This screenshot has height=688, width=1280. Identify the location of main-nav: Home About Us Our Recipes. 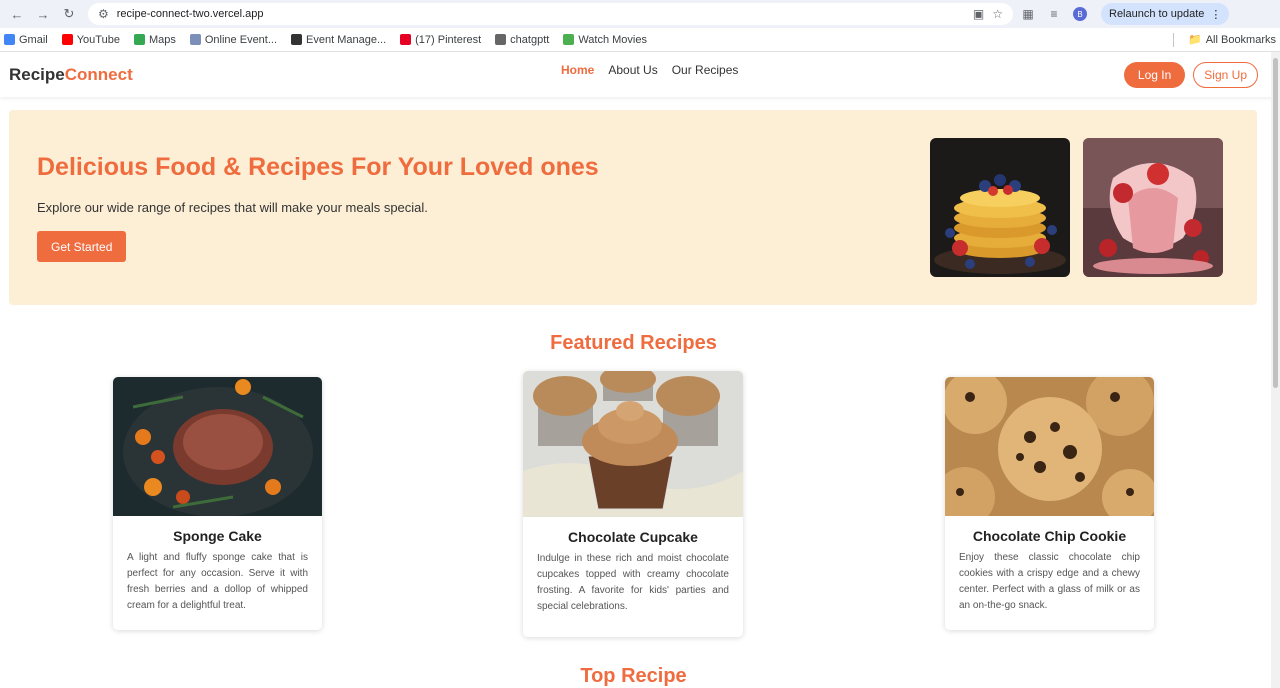
(649, 70).